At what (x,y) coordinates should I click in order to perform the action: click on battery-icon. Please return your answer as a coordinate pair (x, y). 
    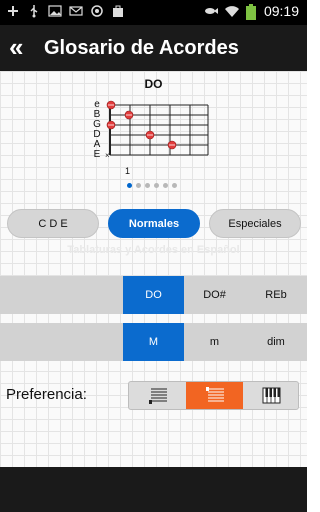
    Looking at the image, I should click on (251, 12).